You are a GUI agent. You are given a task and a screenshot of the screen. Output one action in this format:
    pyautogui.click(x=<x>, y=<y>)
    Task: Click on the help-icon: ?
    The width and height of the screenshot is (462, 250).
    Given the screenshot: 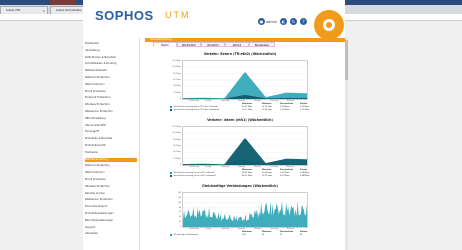 What is the action you would take?
    pyautogui.click(x=303, y=21)
    